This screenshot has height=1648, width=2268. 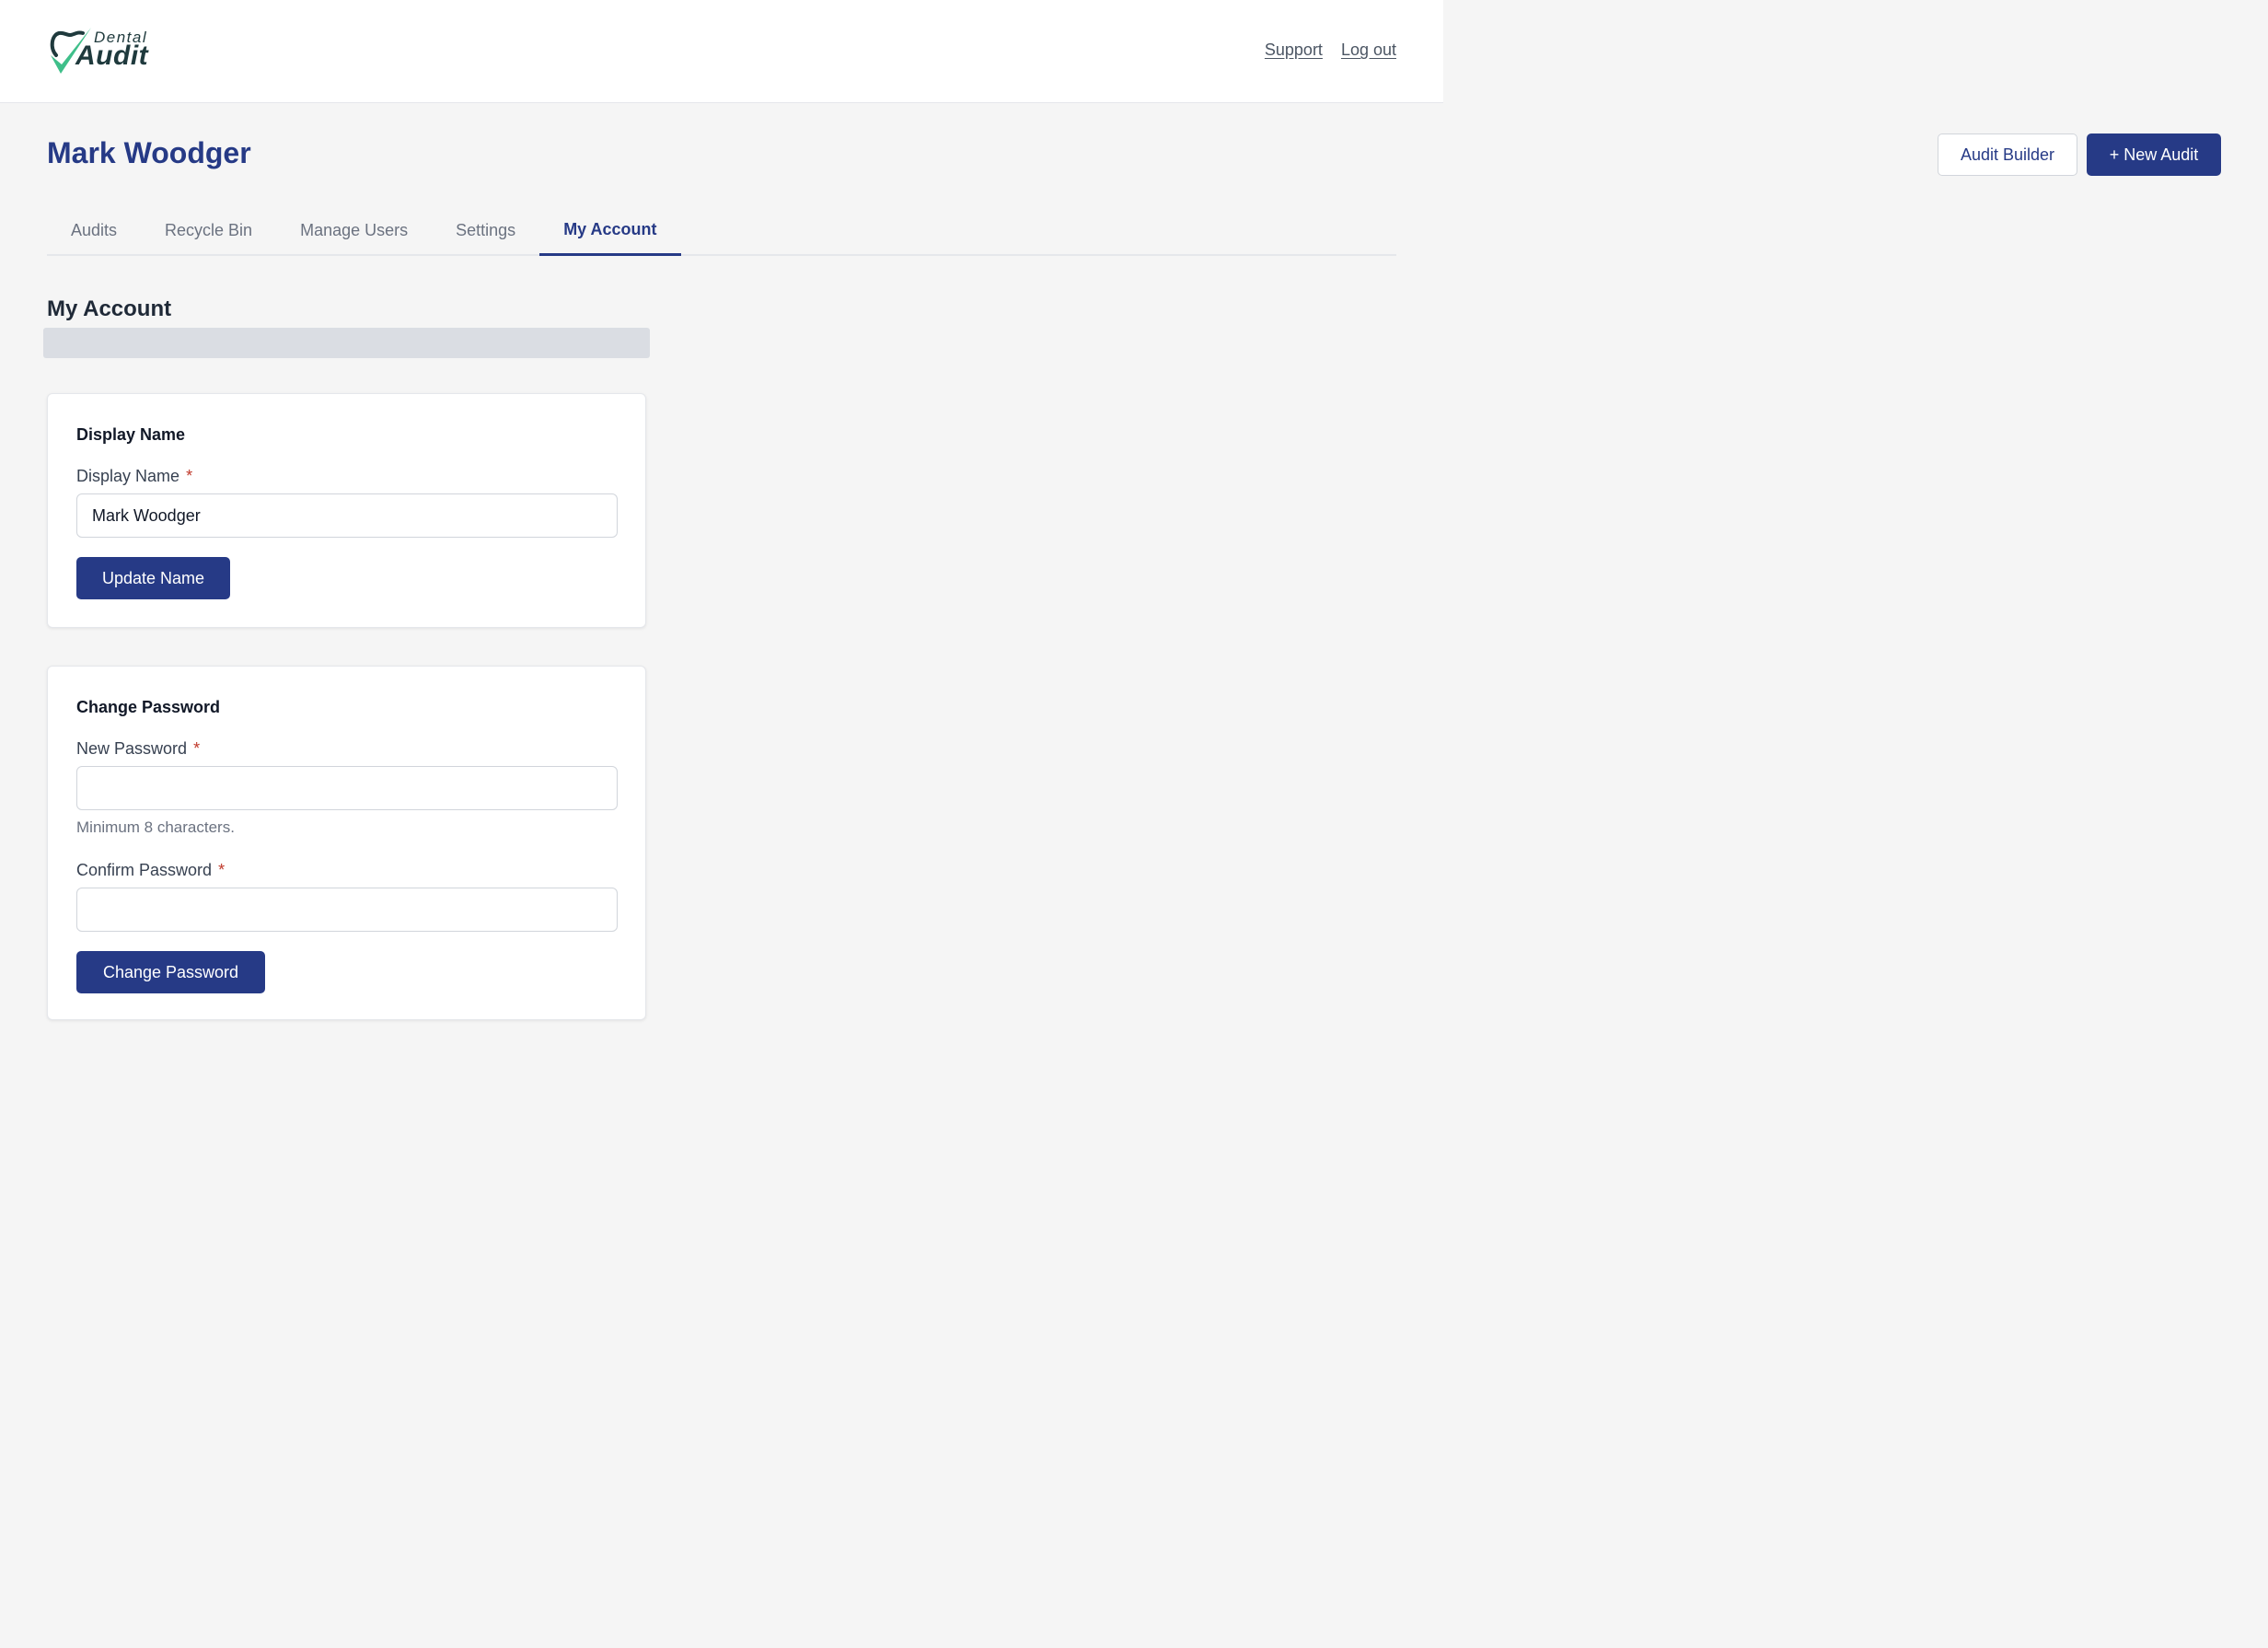 What do you see at coordinates (347, 788) in the screenshot?
I see `new-password-input` at bounding box center [347, 788].